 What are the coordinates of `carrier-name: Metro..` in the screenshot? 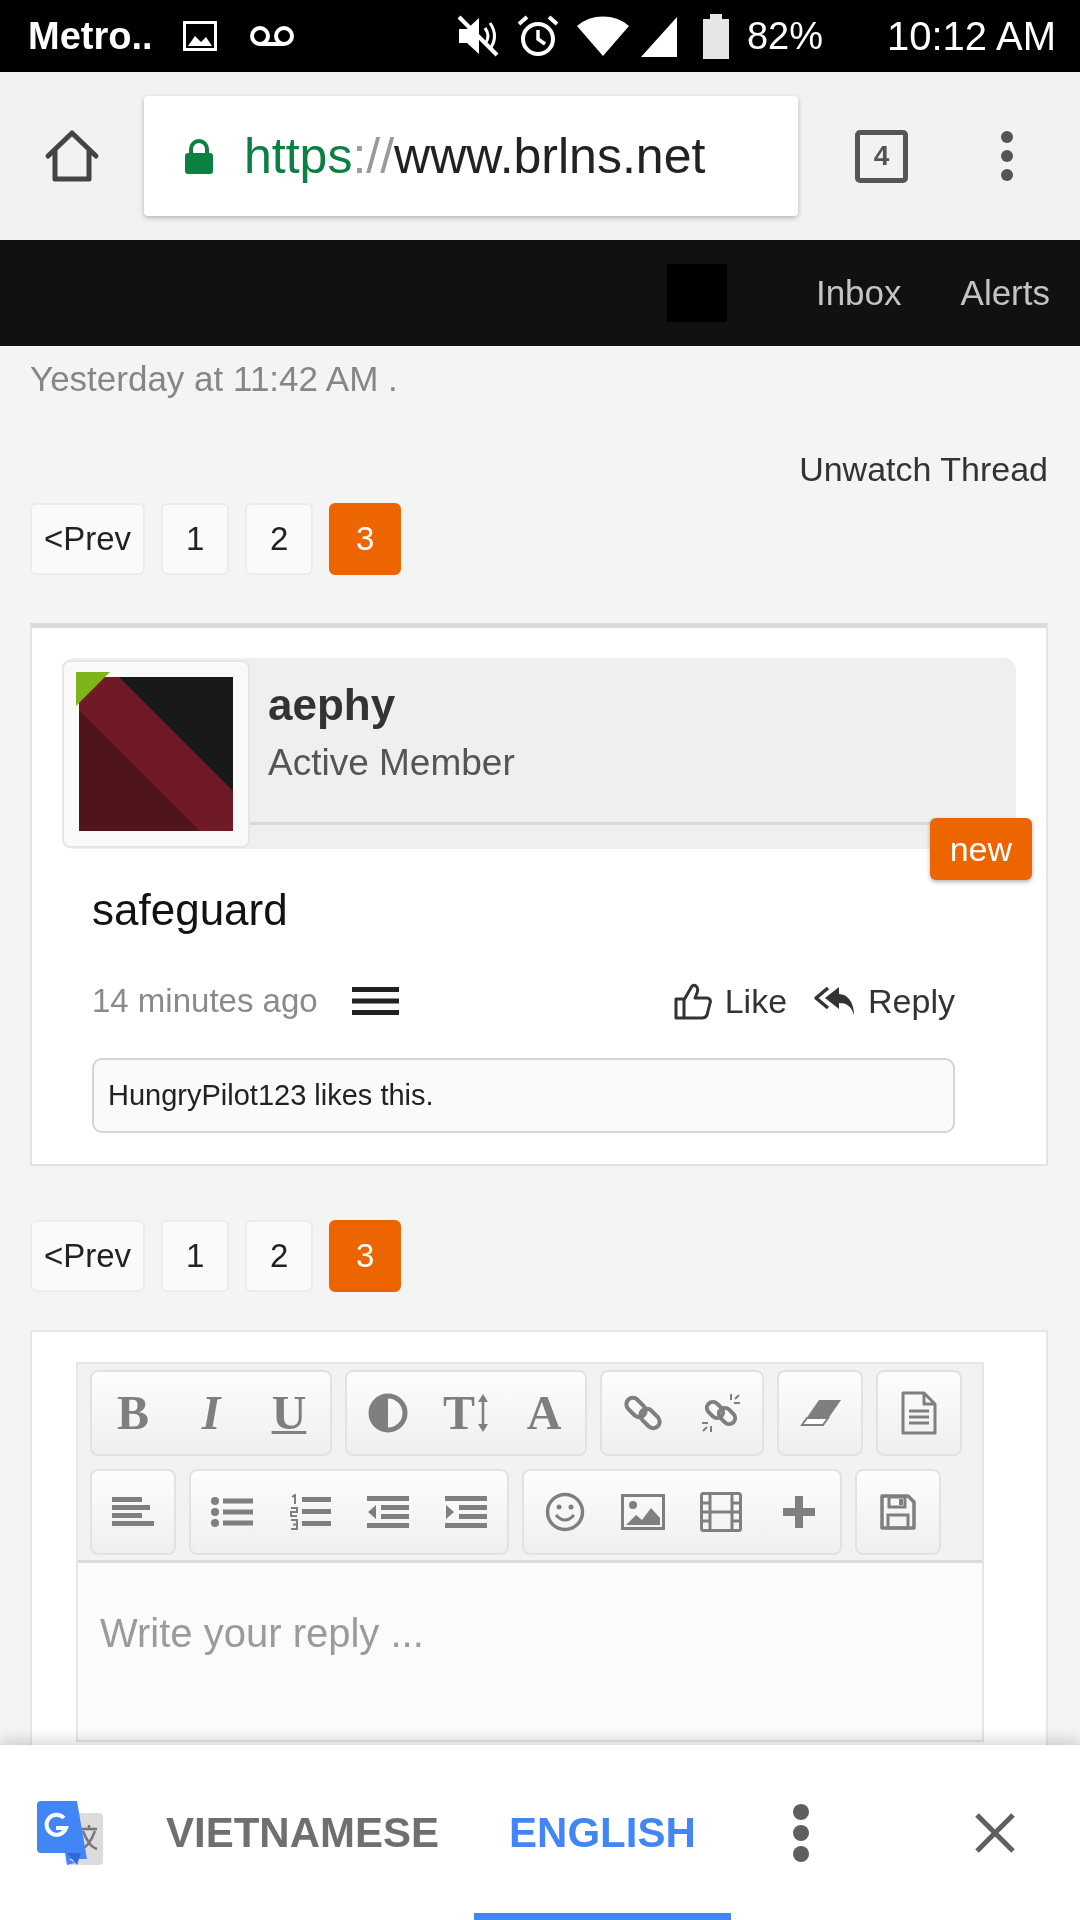 It's located at (90, 36).